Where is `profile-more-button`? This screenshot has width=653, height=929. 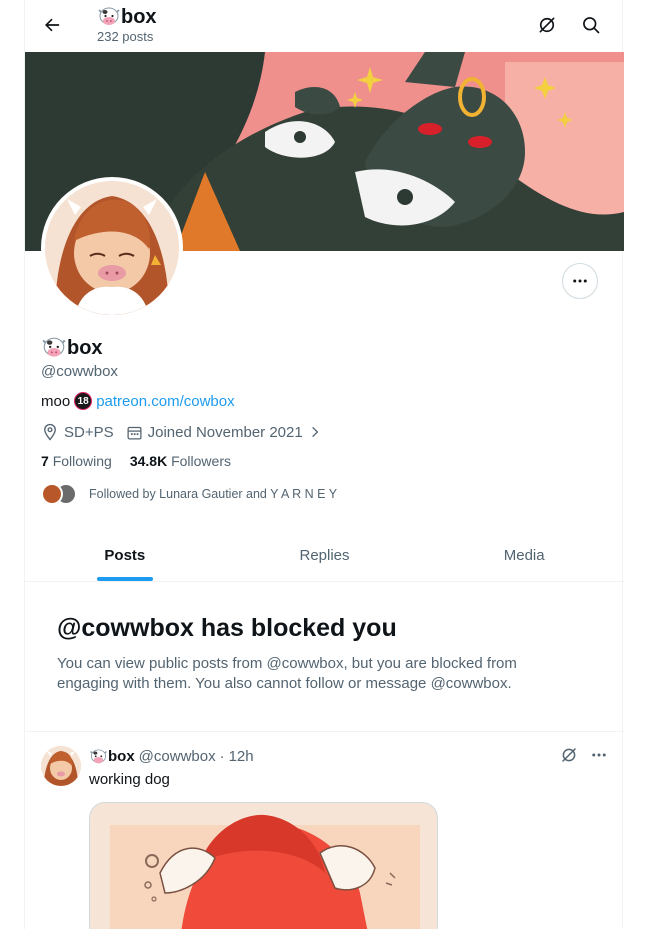
profile-more-button is located at coordinates (580, 281).